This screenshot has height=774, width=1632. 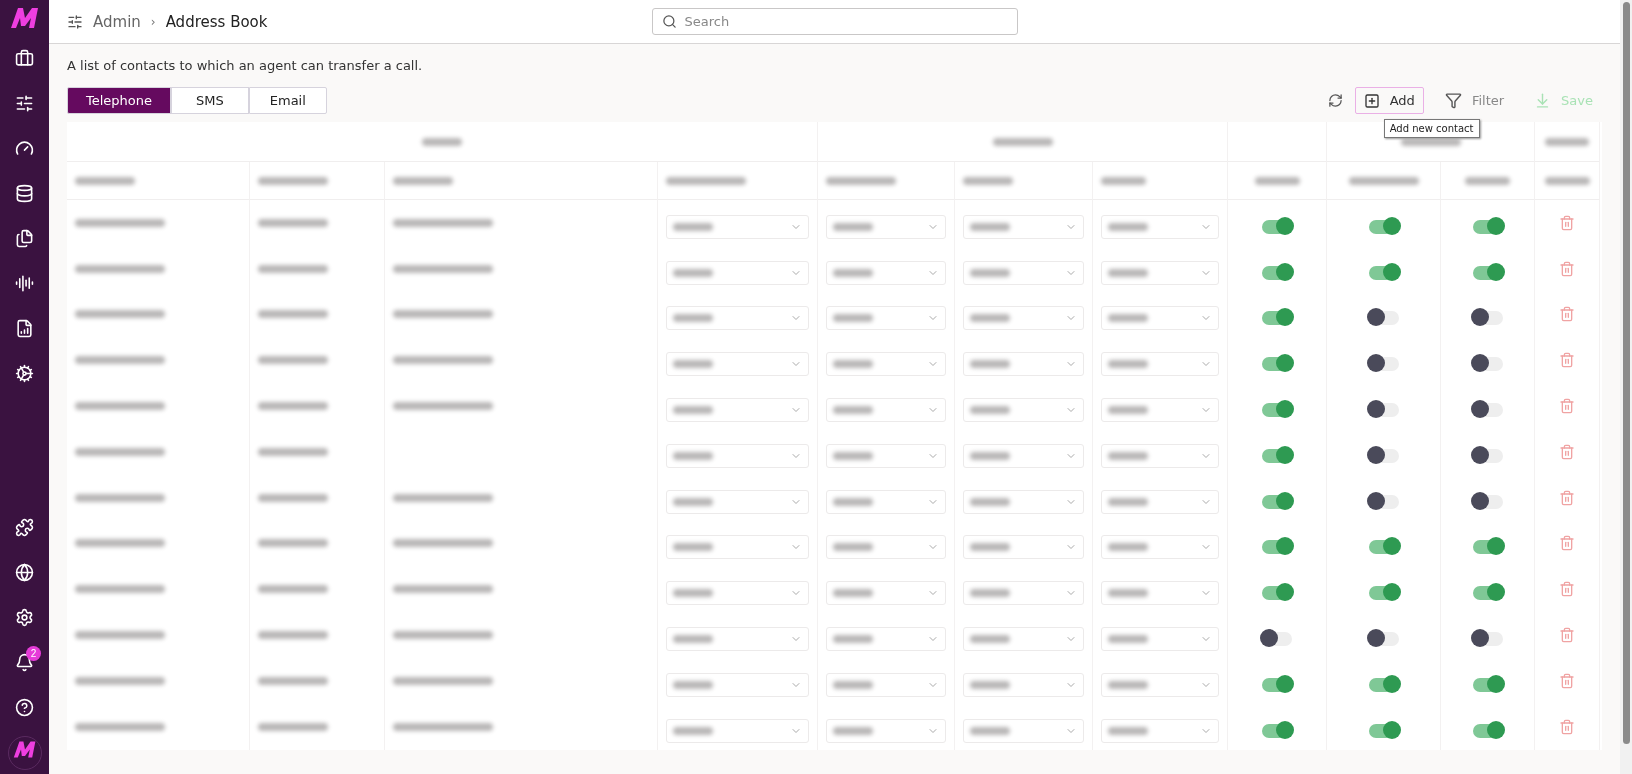 What do you see at coordinates (210, 100) in the screenshot?
I see `tab: SMS` at bounding box center [210, 100].